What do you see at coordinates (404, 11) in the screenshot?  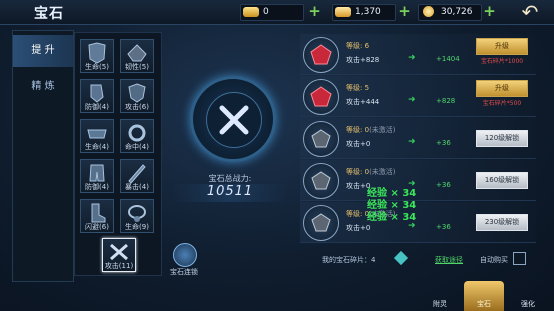 I see `add-silver-button: +` at bounding box center [404, 11].